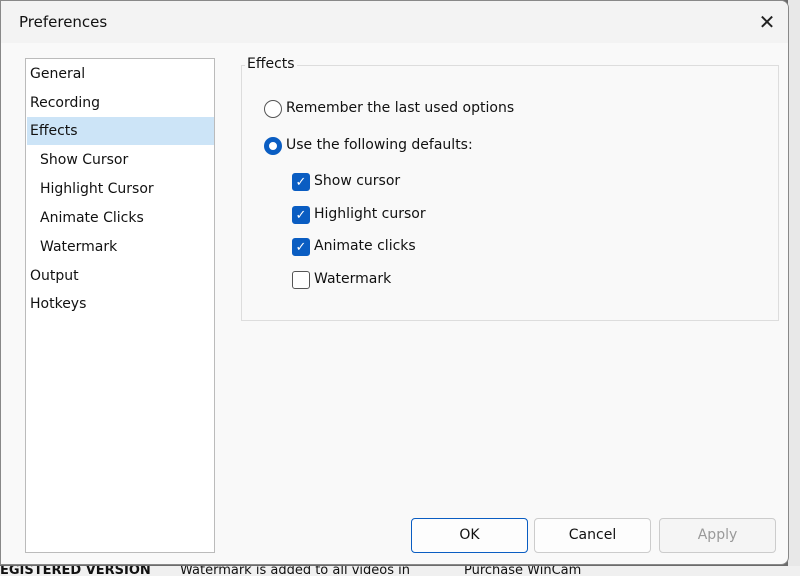 The height and width of the screenshot is (576, 800). What do you see at coordinates (120, 103) in the screenshot?
I see `nav-item-recording: Recording` at bounding box center [120, 103].